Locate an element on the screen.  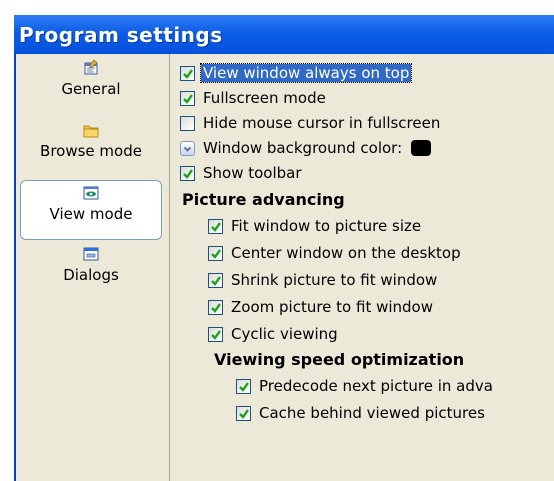
option-fit-window: Fit window to picture size is located at coordinates (314, 226).